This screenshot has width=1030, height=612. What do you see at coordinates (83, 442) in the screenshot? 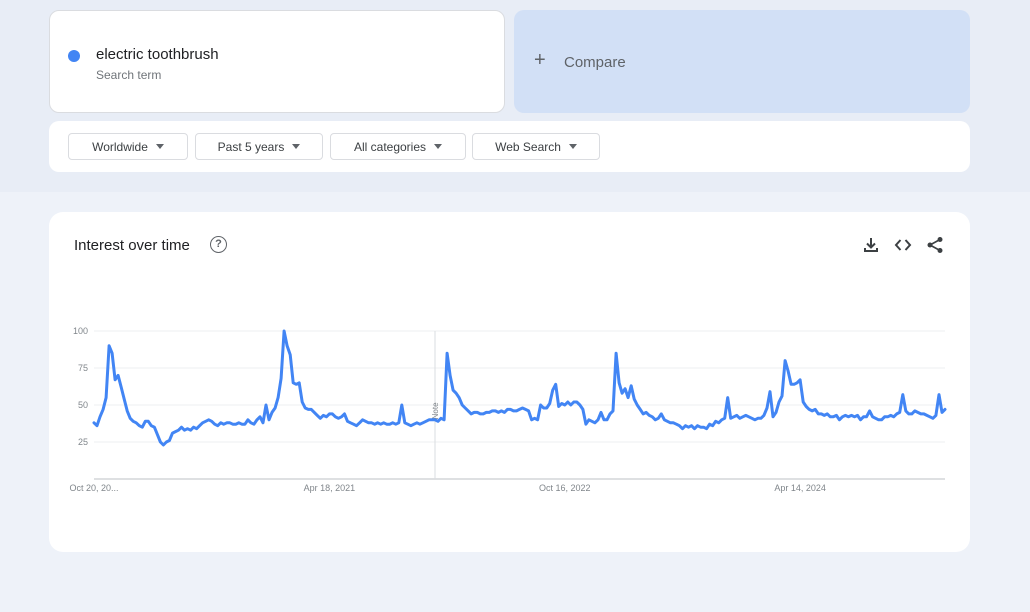
I see `y-tick-label: 25` at bounding box center [83, 442].